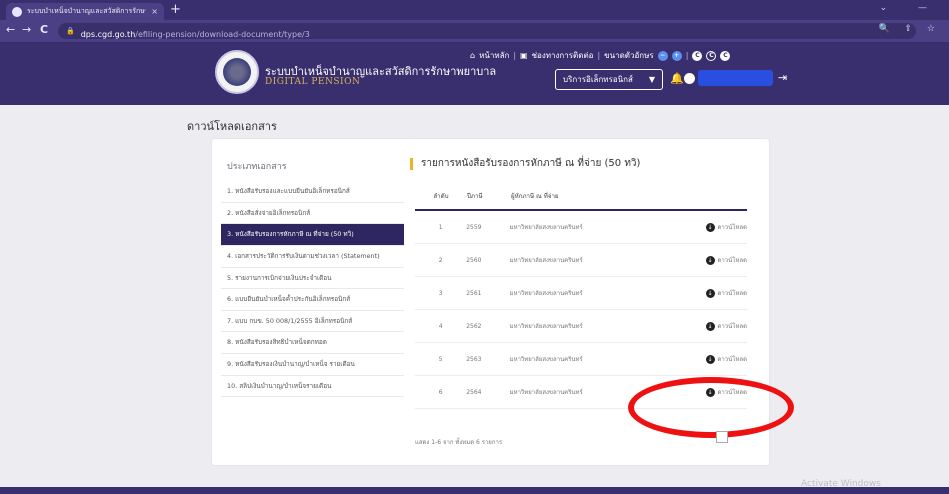  Describe the element at coordinates (440, 227) in the screenshot. I see `cell-no: 1` at that location.